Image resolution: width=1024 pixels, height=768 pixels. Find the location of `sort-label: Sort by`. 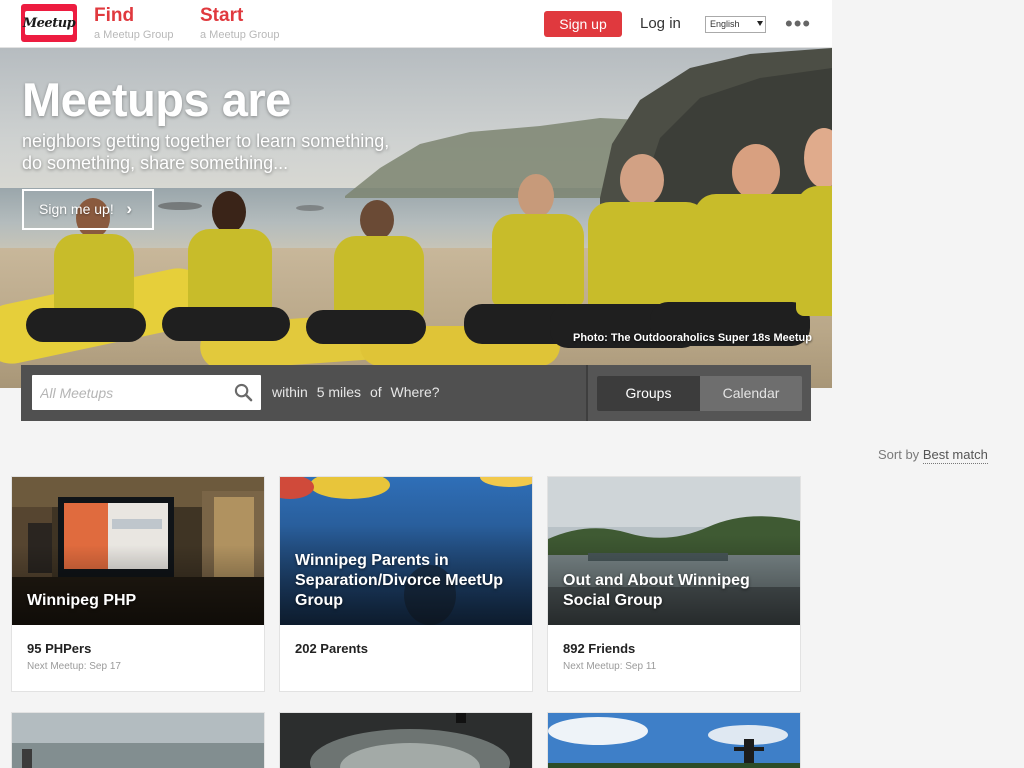

sort-label: Sort by is located at coordinates (899, 454).